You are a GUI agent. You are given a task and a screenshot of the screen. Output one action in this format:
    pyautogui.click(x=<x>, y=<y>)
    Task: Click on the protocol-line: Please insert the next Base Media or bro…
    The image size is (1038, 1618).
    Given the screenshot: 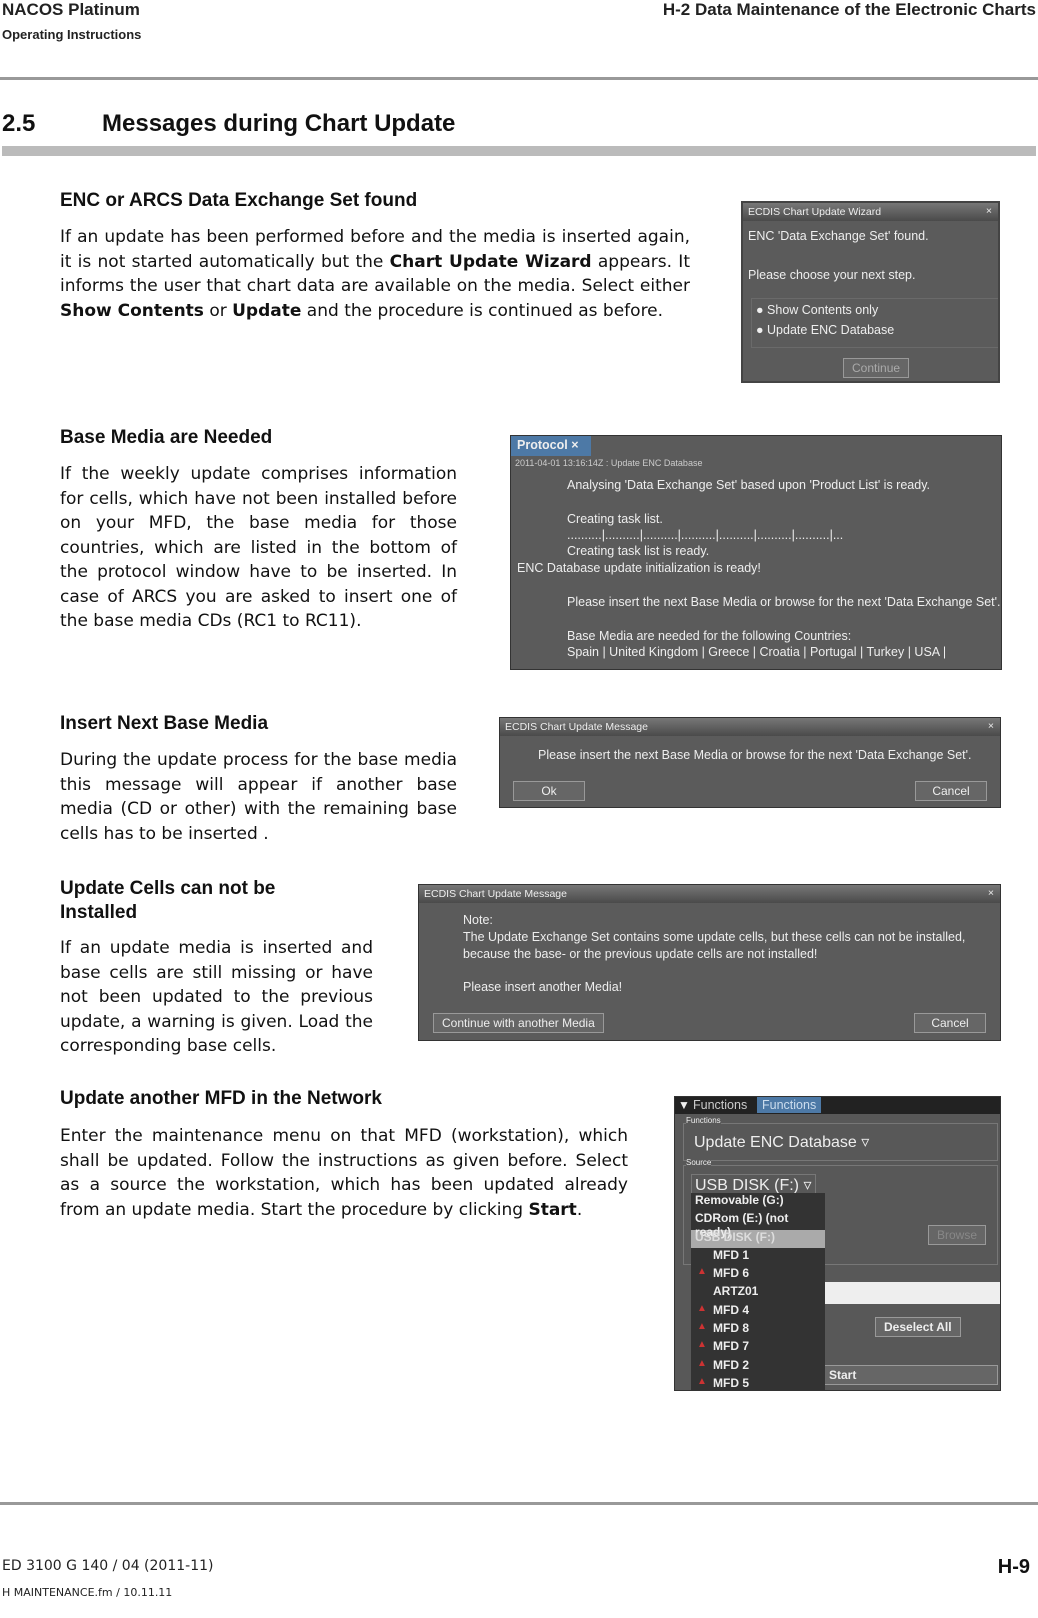 What is the action you would take?
    pyautogui.click(x=784, y=602)
    